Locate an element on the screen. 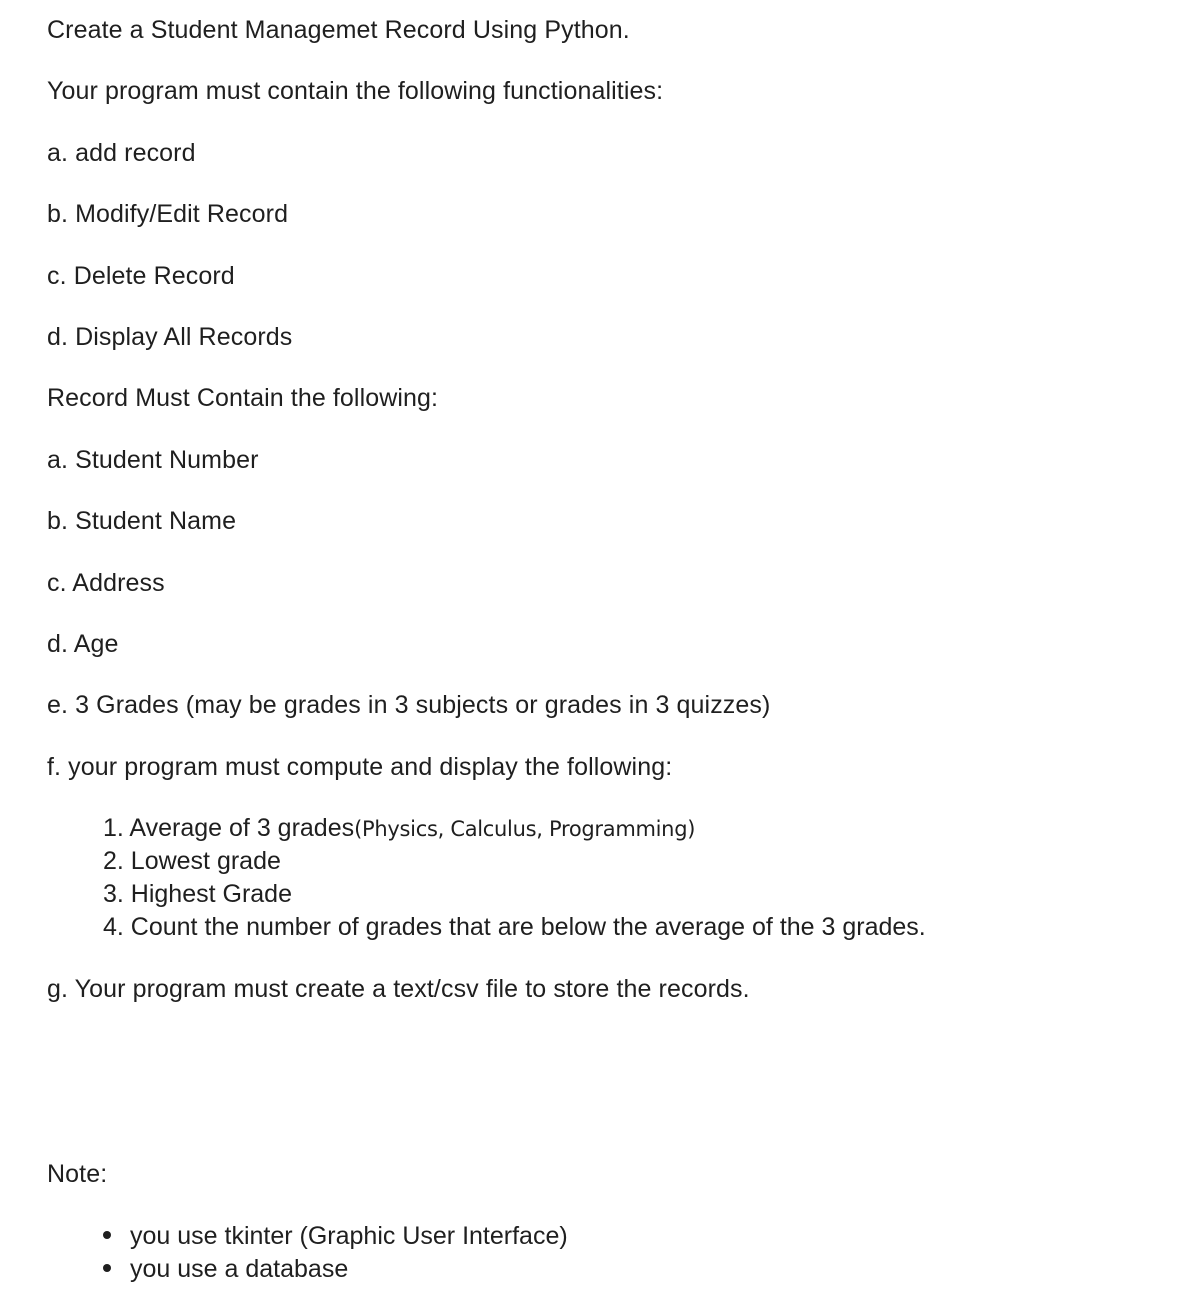 The width and height of the screenshot is (1200, 1306). record-intro: Record Must Contain the following: is located at coordinates (243, 398).